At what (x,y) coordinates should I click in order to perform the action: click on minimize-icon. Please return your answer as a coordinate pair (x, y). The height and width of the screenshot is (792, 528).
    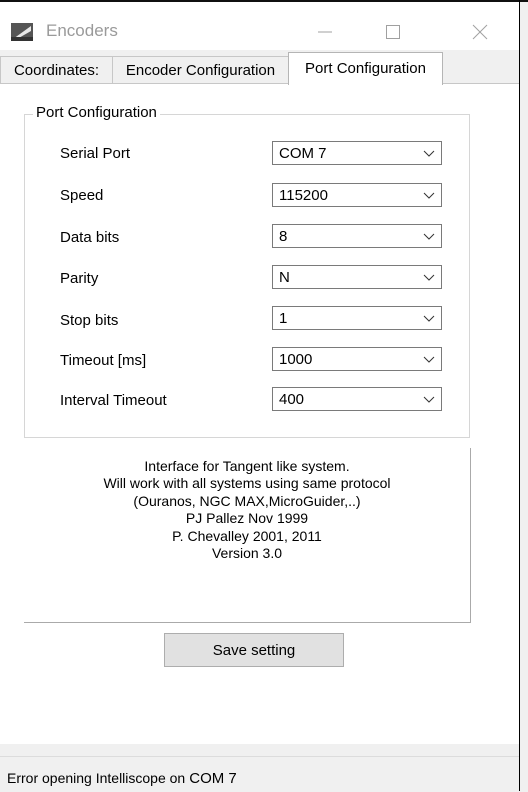
    Looking at the image, I should click on (325, 32).